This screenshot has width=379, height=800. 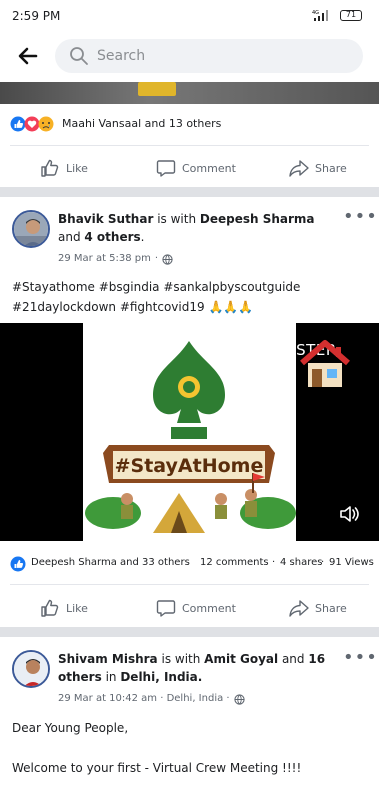 What do you see at coordinates (257, 219) in the screenshot?
I see `tagged-name: Deepesh Sharma` at bounding box center [257, 219].